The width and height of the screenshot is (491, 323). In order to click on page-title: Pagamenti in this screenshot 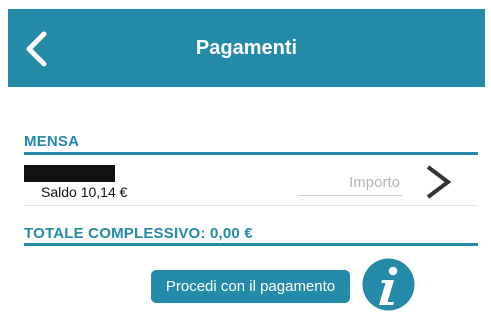, I will do `click(246, 48)`.